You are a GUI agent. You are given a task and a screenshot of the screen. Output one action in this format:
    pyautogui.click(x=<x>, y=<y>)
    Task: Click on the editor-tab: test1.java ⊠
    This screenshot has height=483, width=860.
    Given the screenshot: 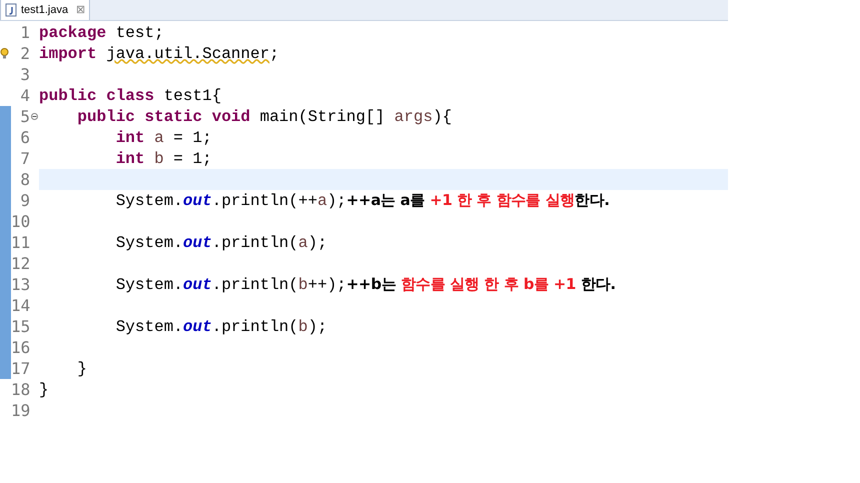 What is the action you would take?
    pyautogui.click(x=45, y=10)
    